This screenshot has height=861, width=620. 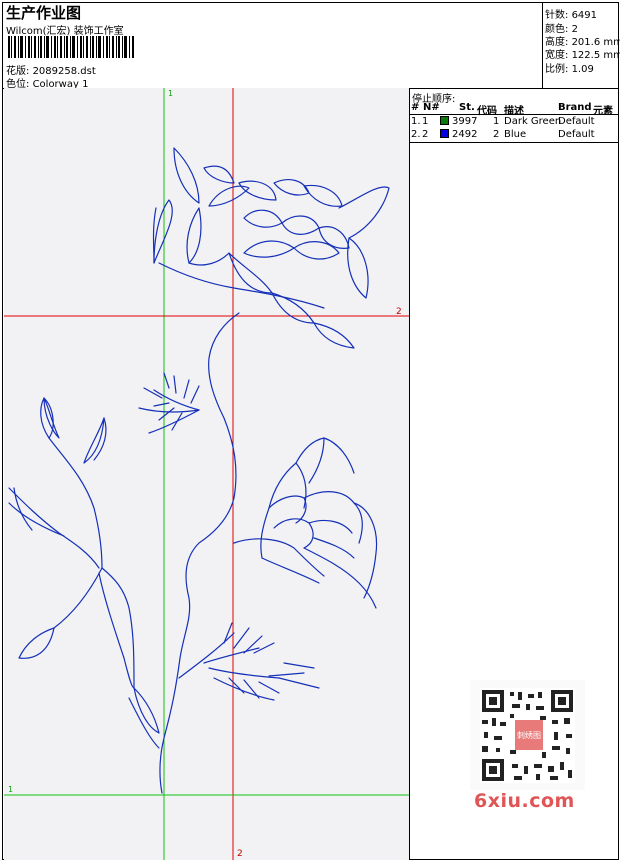 I want to click on stat-stitches: 针数: 6491, so click(x=571, y=15).